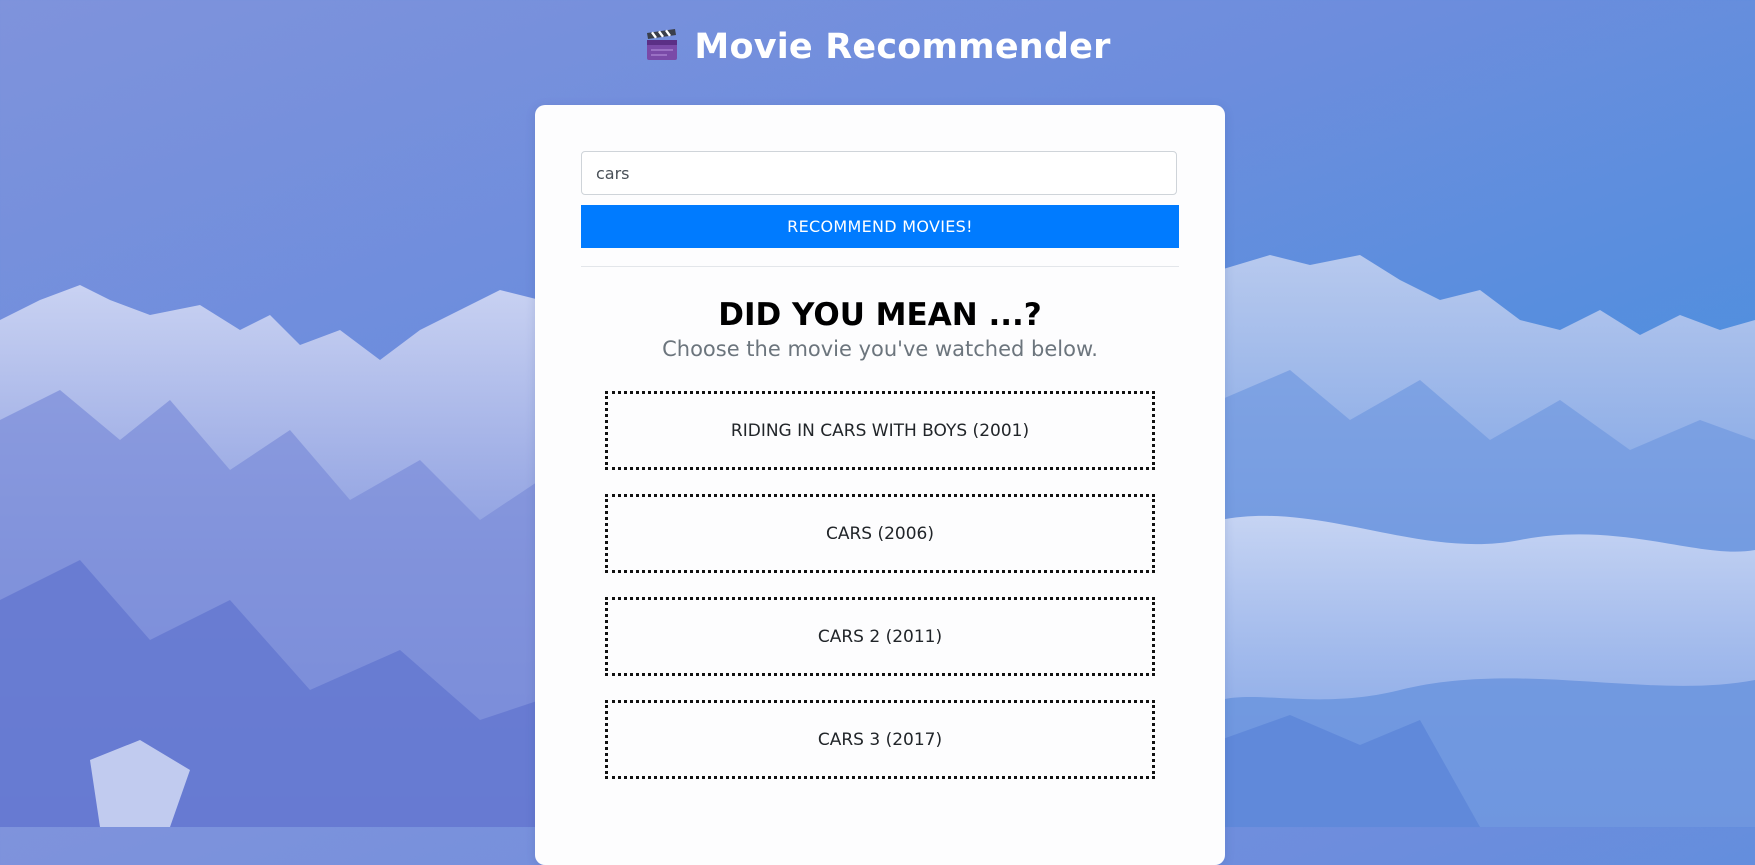  Describe the element at coordinates (880, 636) in the screenshot. I see `movie-option-cars-2: CARS 2 (2011)` at that location.